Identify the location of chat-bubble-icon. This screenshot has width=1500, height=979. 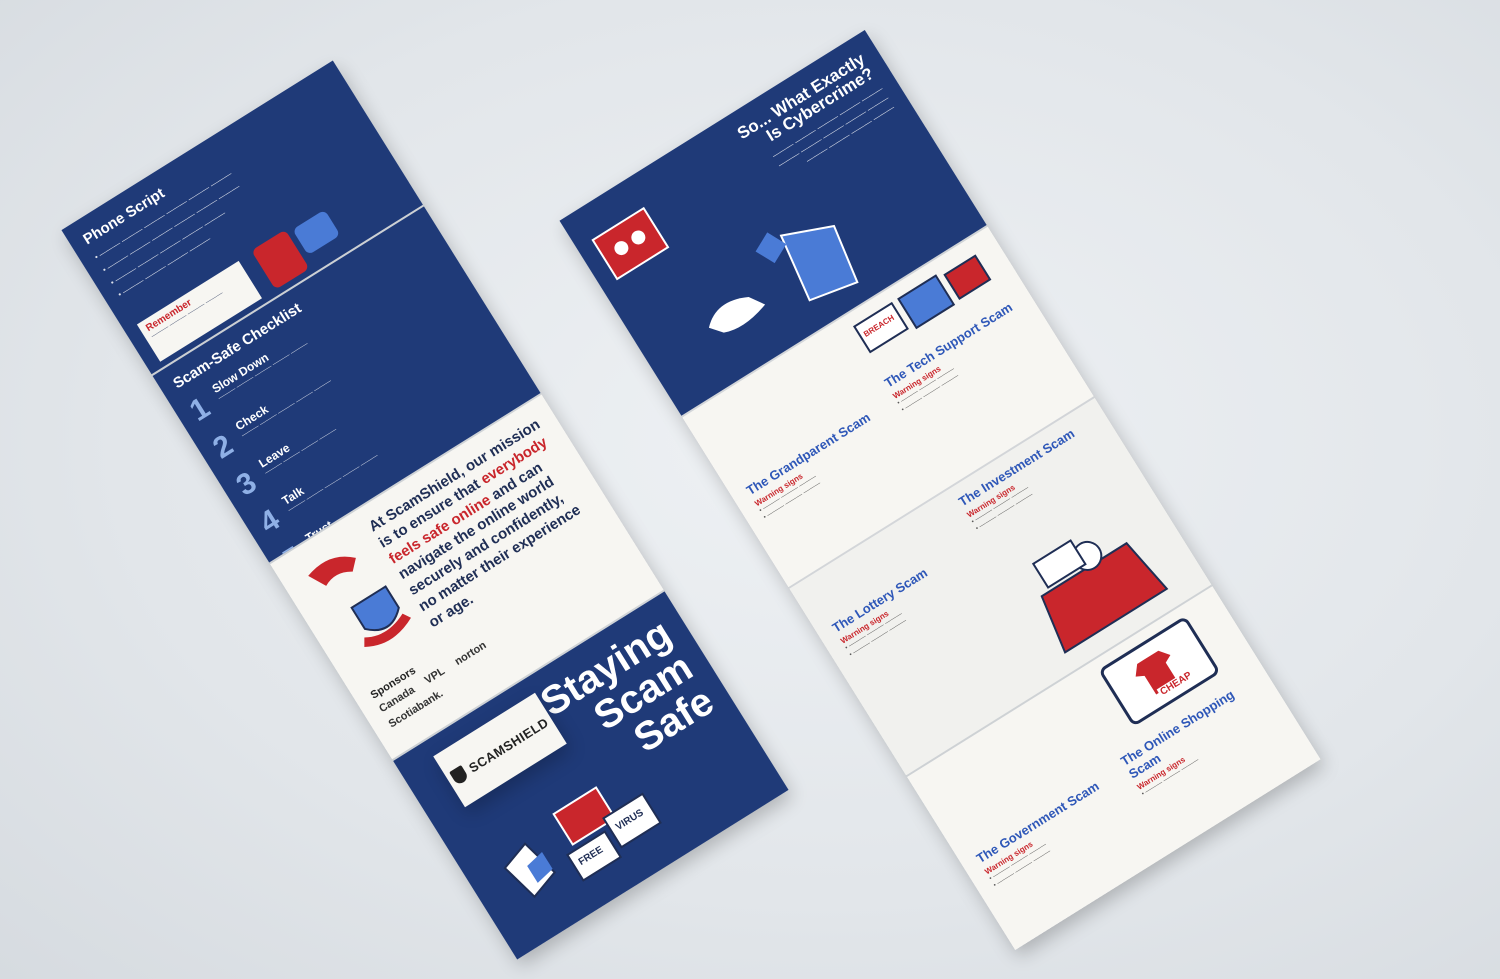
(316, 232).